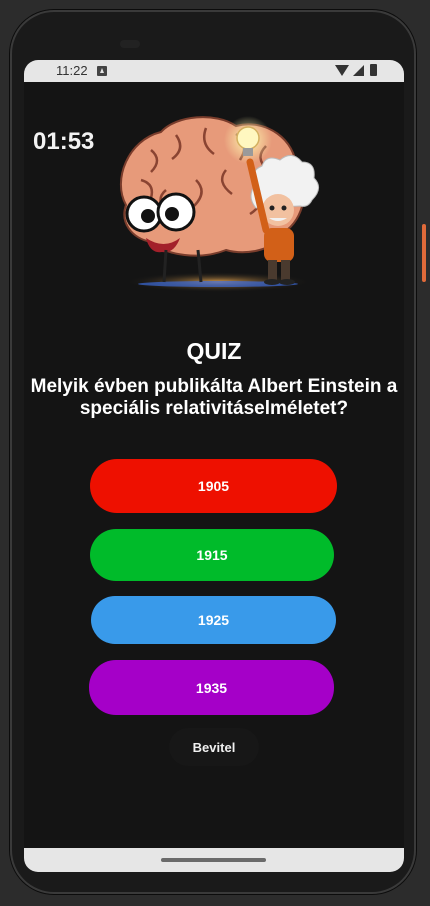 Image resolution: width=430 pixels, height=906 pixels. What do you see at coordinates (211, 687) in the screenshot?
I see `answer-button-1935: 1935` at bounding box center [211, 687].